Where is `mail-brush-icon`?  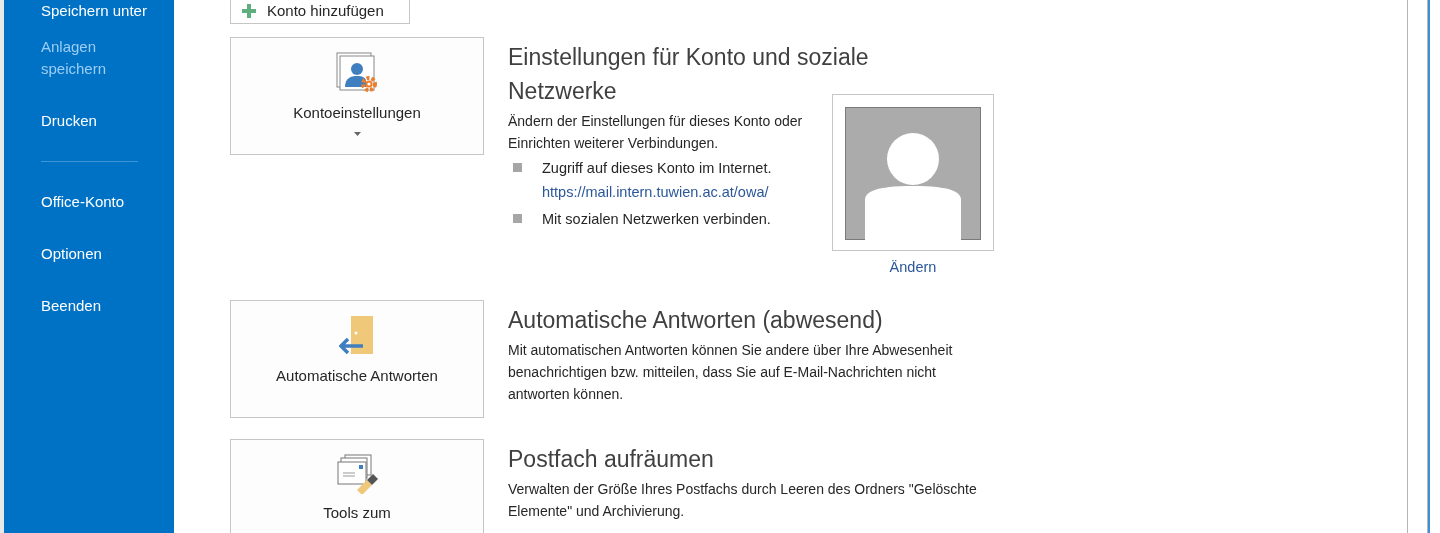
mail-brush-icon is located at coordinates (357, 474).